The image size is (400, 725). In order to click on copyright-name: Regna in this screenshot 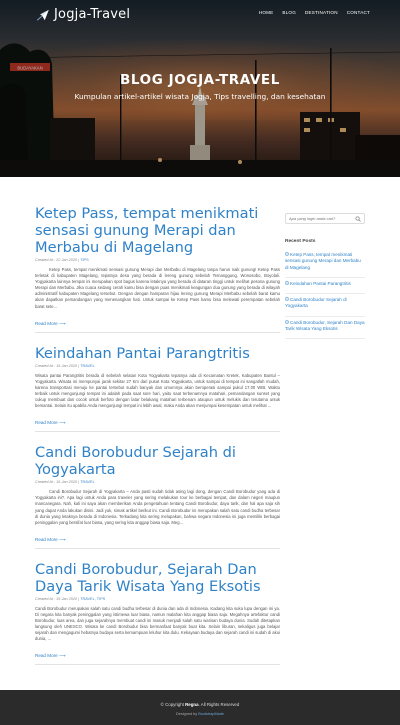, I will do `click(192, 704)`.